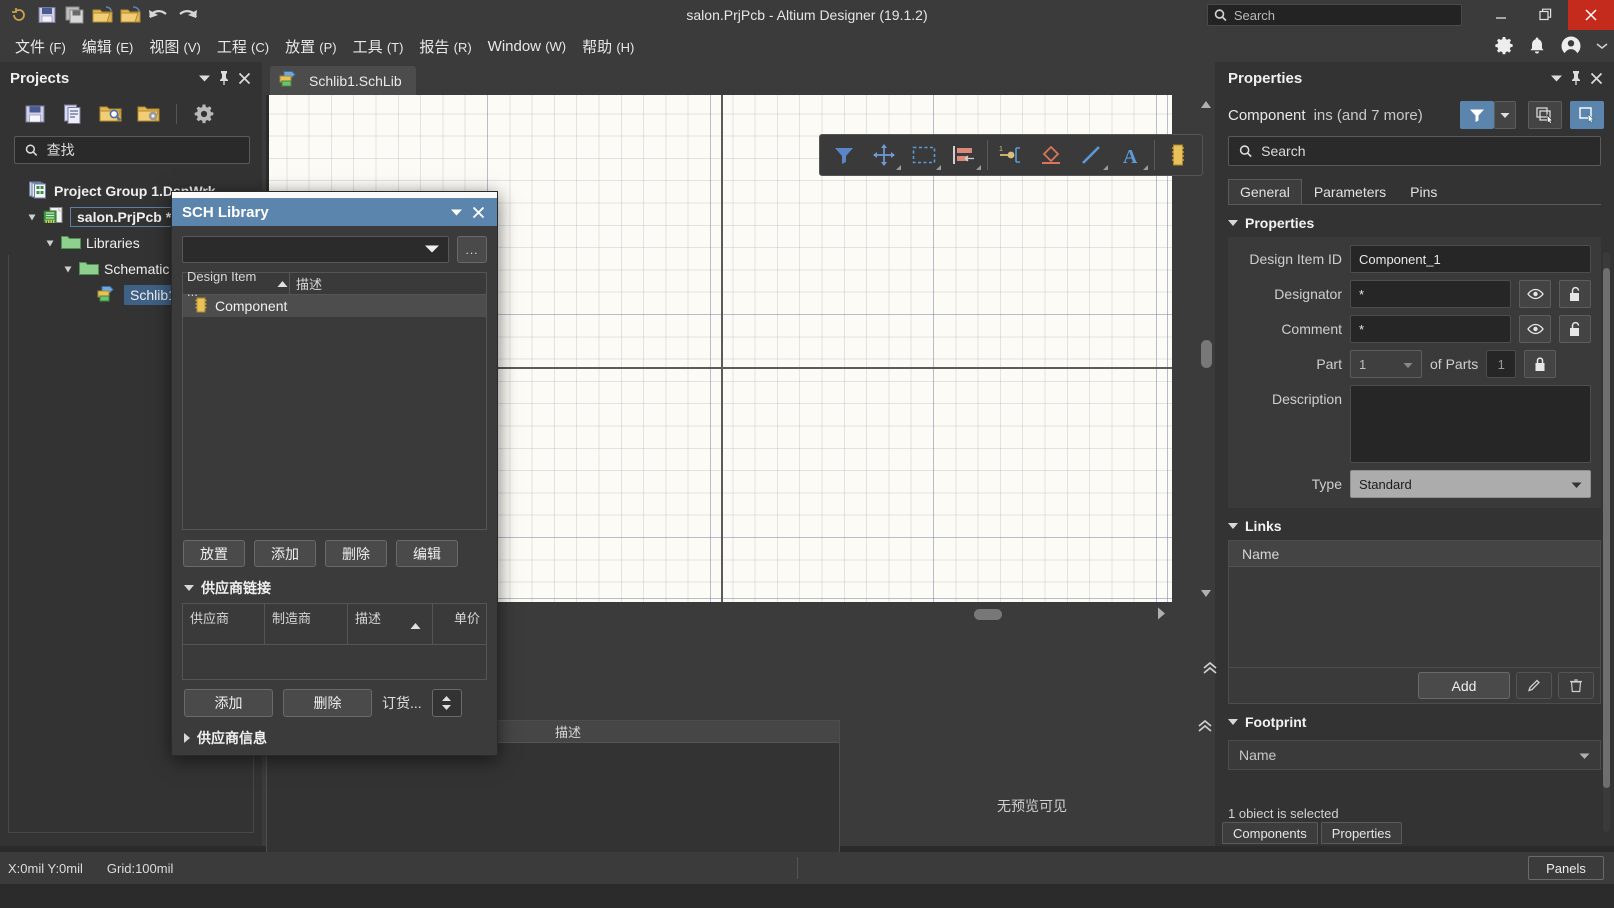  Describe the element at coordinates (142, 150) in the screenshot. I see `projects-search-input` at that location.